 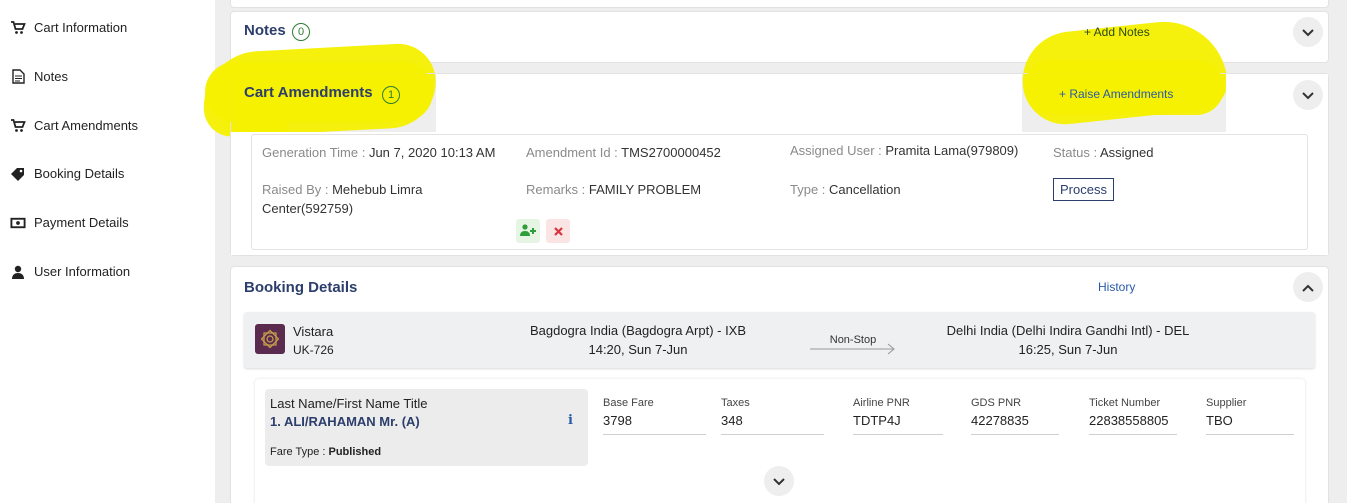 What do you see at coordinates (313, 350) in the screenshot?
I see `flight-number: UK-726` at bounding box center [313, 350].